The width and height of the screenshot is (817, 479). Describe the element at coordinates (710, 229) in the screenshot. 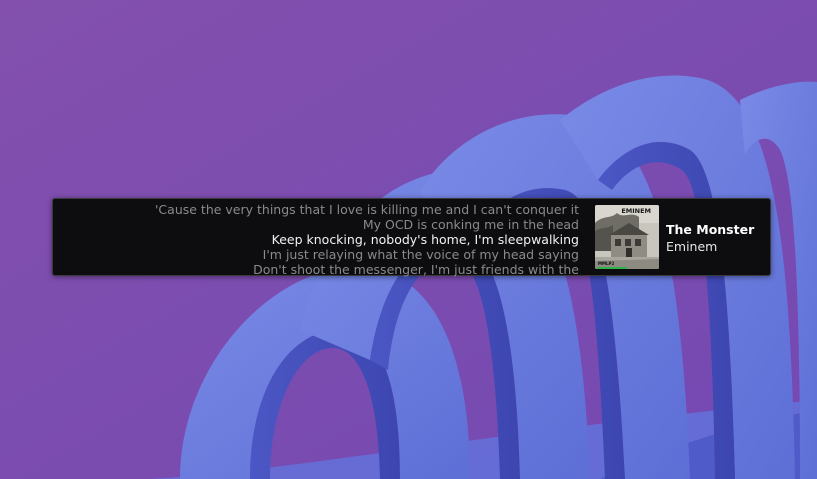

I see `track-title: The Monster` at that location.